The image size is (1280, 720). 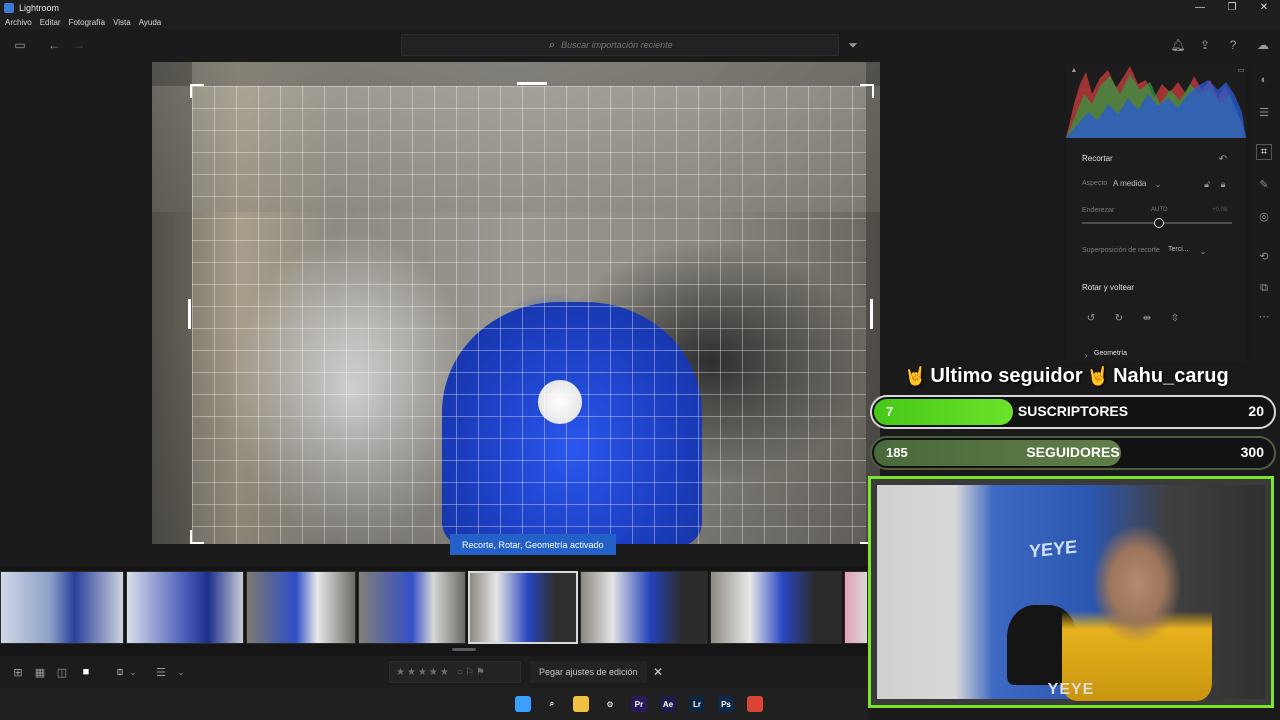 I want to click on webcam-feed: YEYE, so click(x=1071, y=593).